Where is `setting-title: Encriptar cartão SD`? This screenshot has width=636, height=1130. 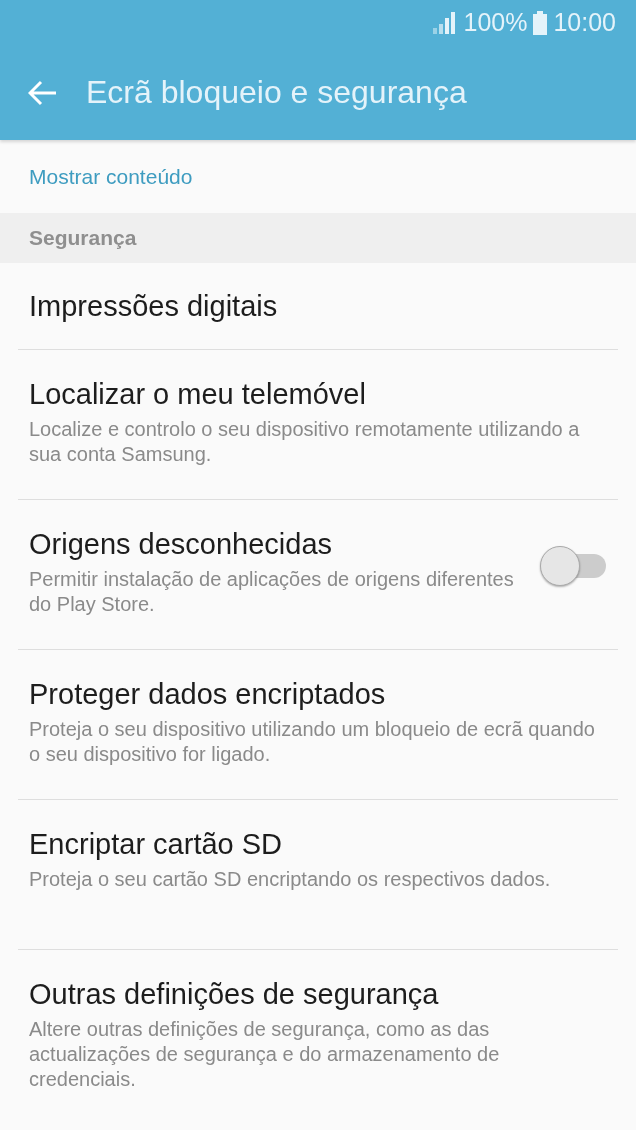
setting-title: Encriptar cartão SD is located at coordinates (156, 844).